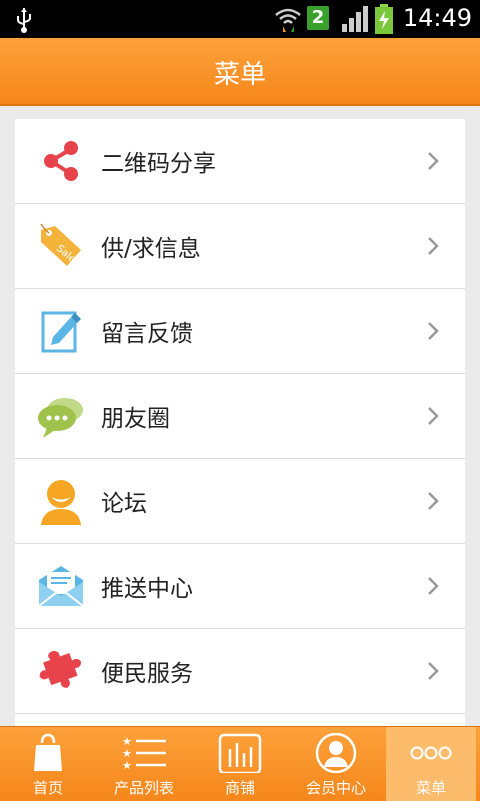 The height and width of the screenshot is (801, 480). I want to click on page-title: 菜单, so click(239, 75).